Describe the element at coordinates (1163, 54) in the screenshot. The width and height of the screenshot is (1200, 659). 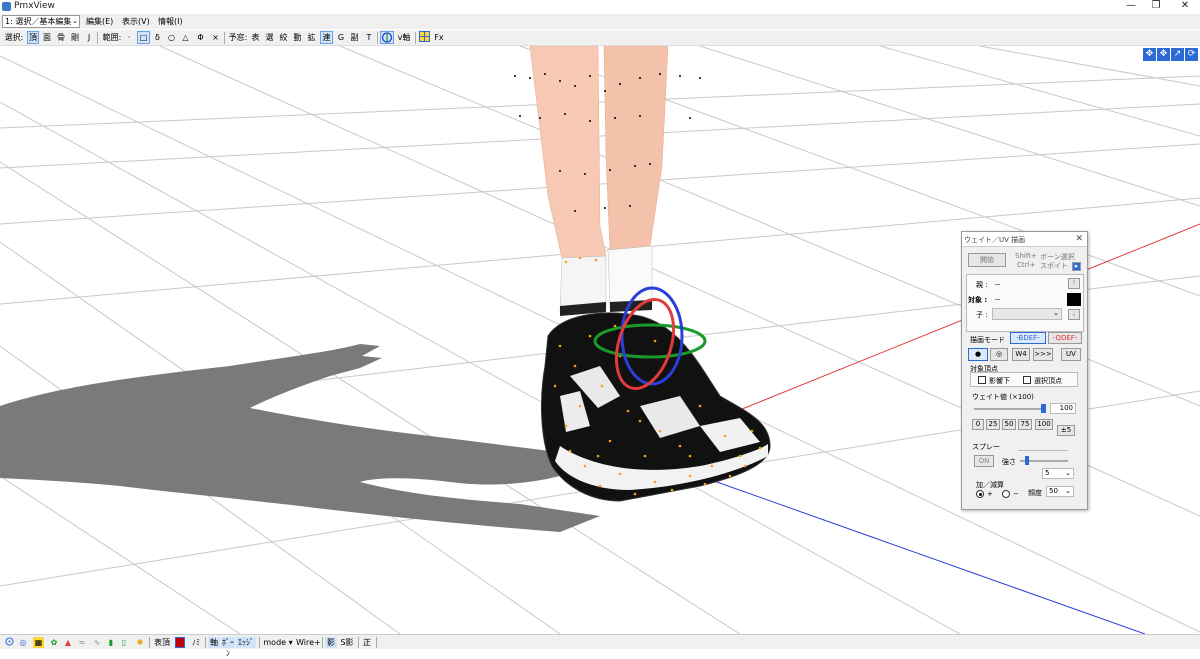
I see `move-icon: ✥` at that location.